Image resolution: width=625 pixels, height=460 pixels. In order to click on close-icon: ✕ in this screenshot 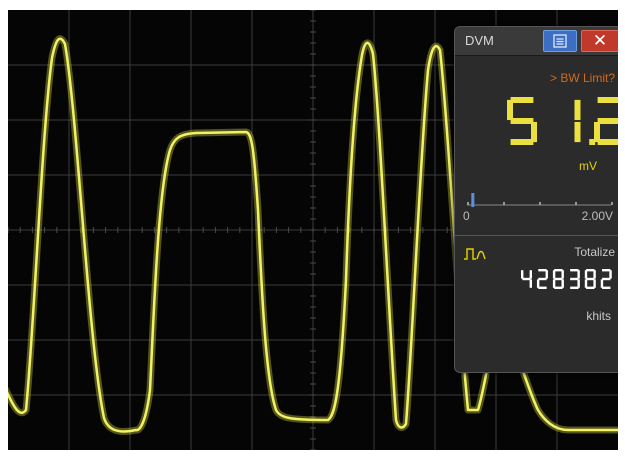, I will do `click(600, 40)`.